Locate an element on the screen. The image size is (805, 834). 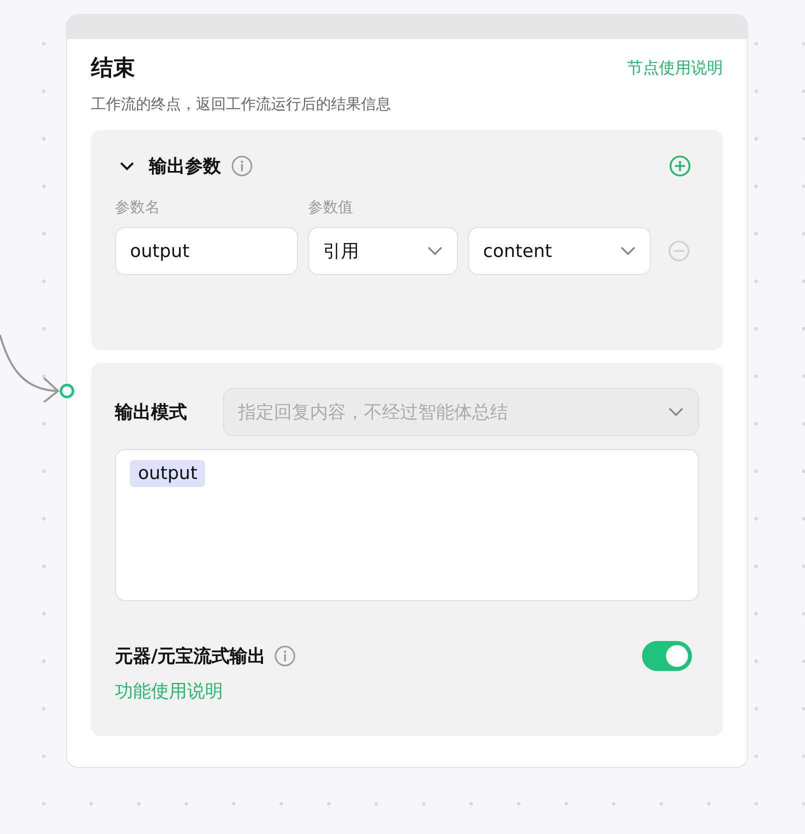
port-icon is located at coordinates (67, 391).